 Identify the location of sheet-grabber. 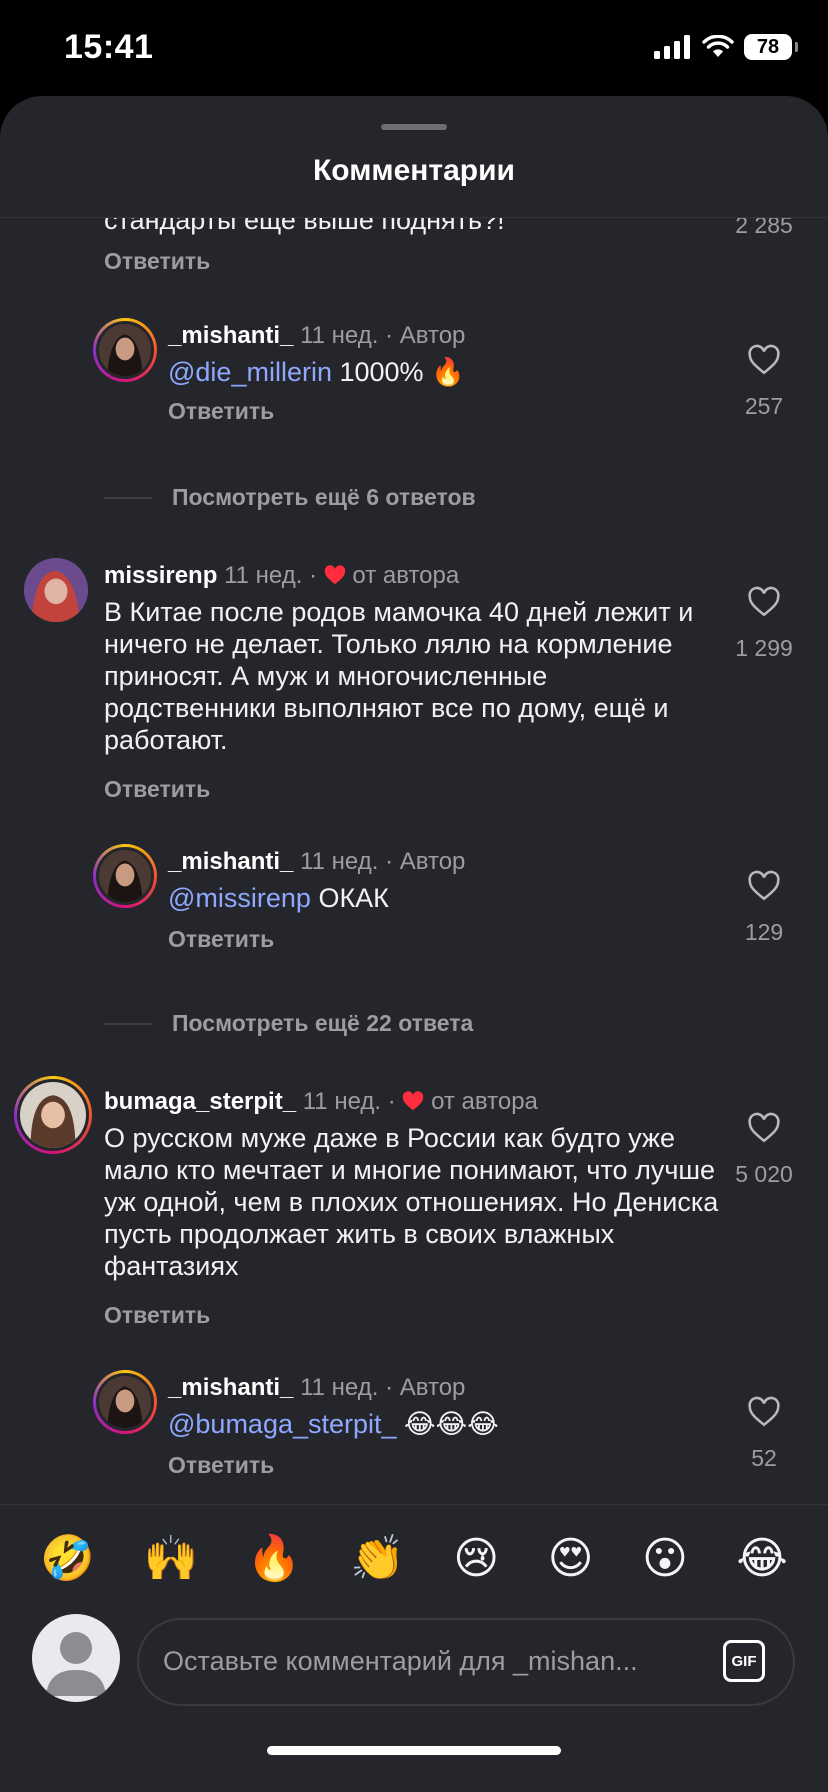
(414, 127).